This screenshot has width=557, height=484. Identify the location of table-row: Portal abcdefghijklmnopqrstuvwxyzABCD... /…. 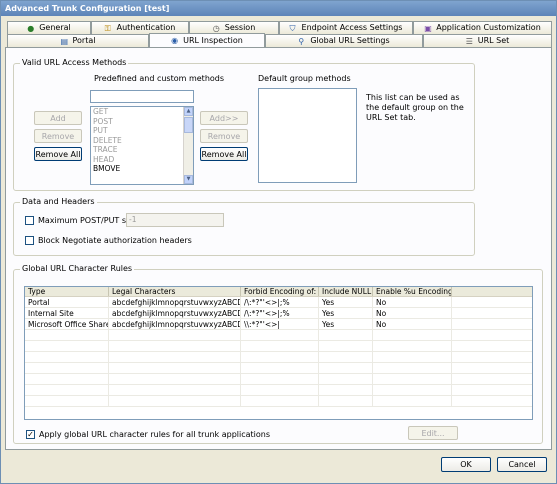
(278, 302).